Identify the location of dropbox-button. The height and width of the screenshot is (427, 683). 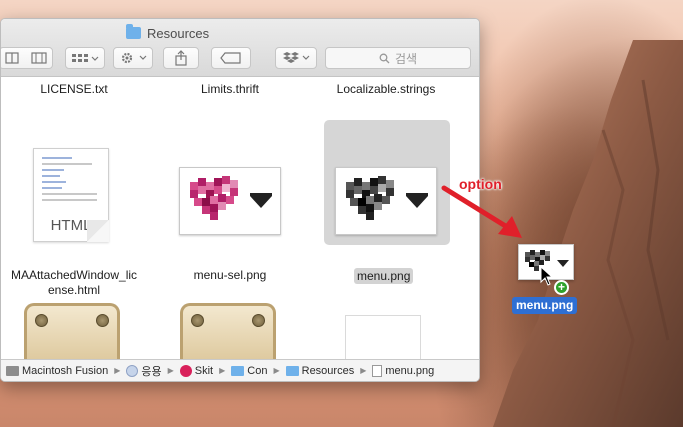
(296, 58).